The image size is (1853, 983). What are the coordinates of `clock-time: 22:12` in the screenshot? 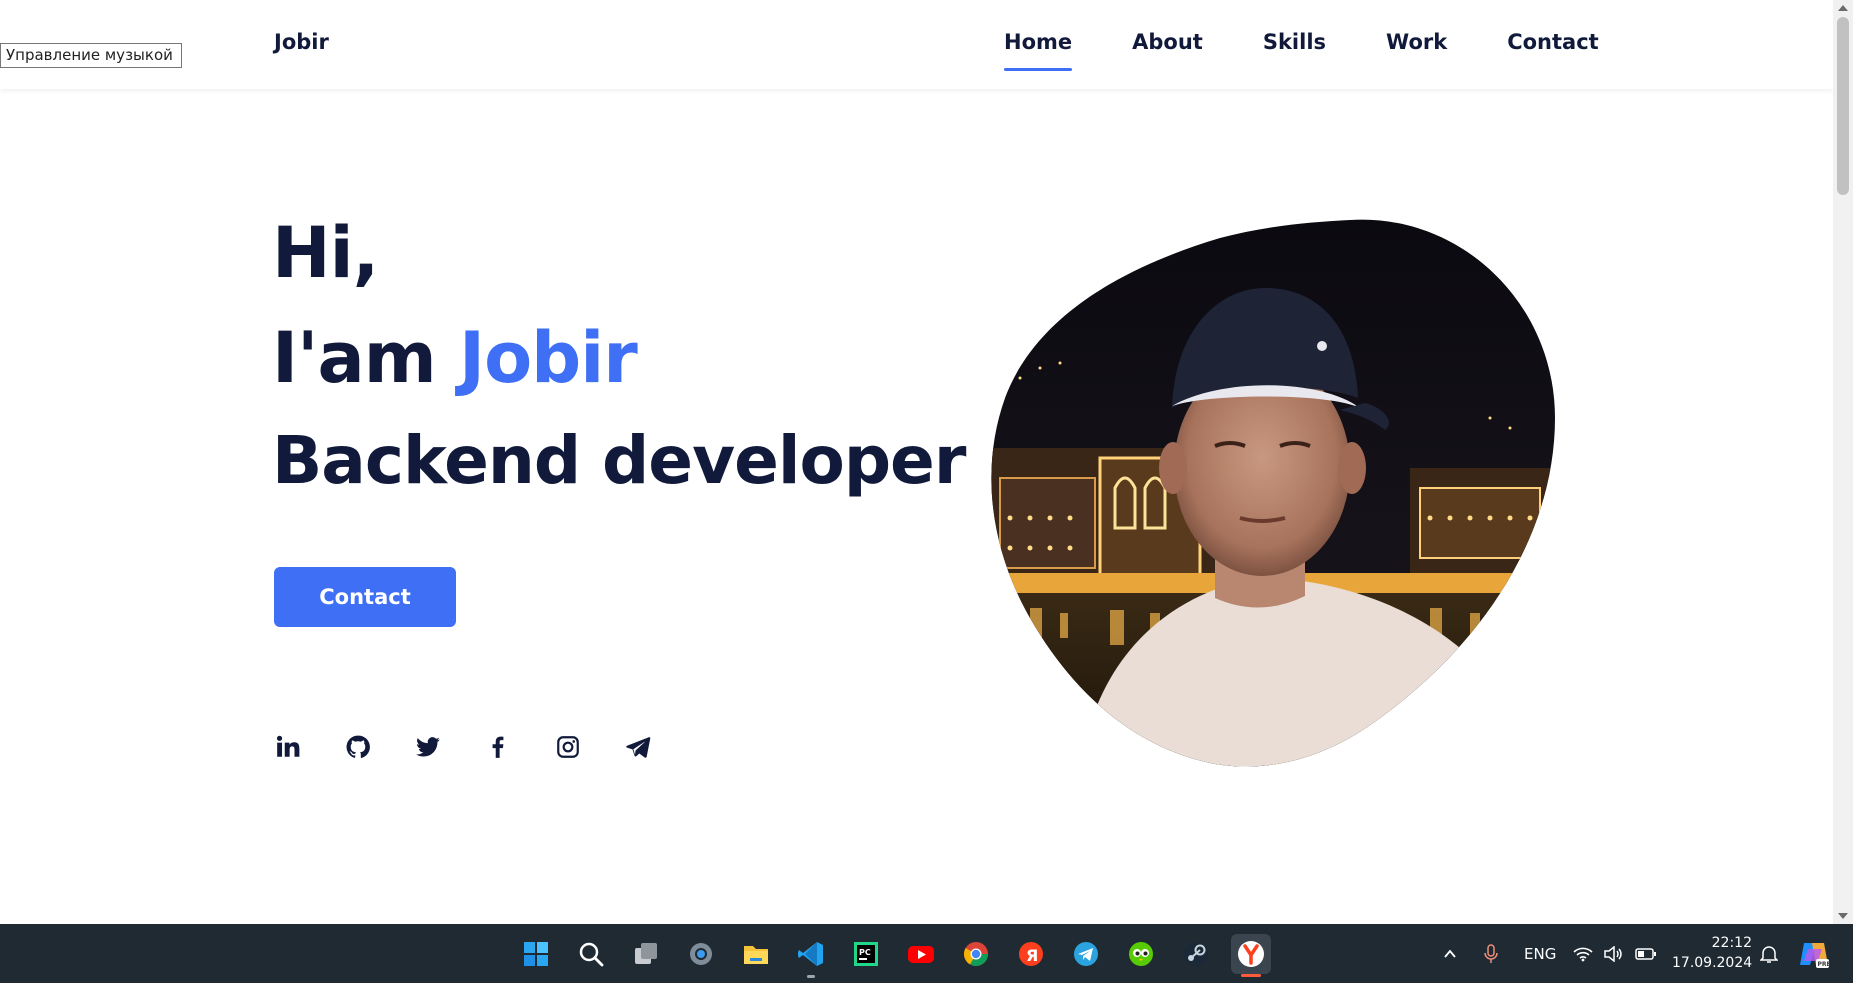 It's located at (1731, 943).